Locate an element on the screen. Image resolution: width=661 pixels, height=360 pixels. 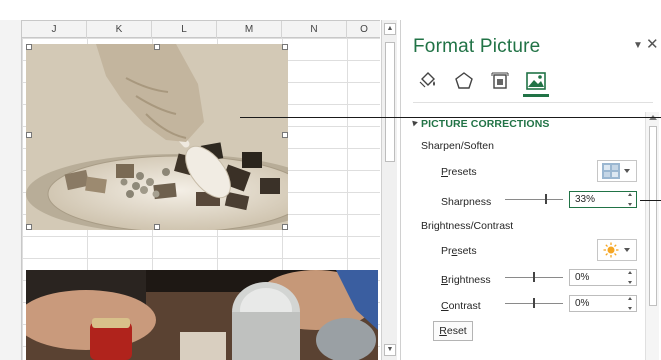
slider-track is located at coordinates (534, 199).